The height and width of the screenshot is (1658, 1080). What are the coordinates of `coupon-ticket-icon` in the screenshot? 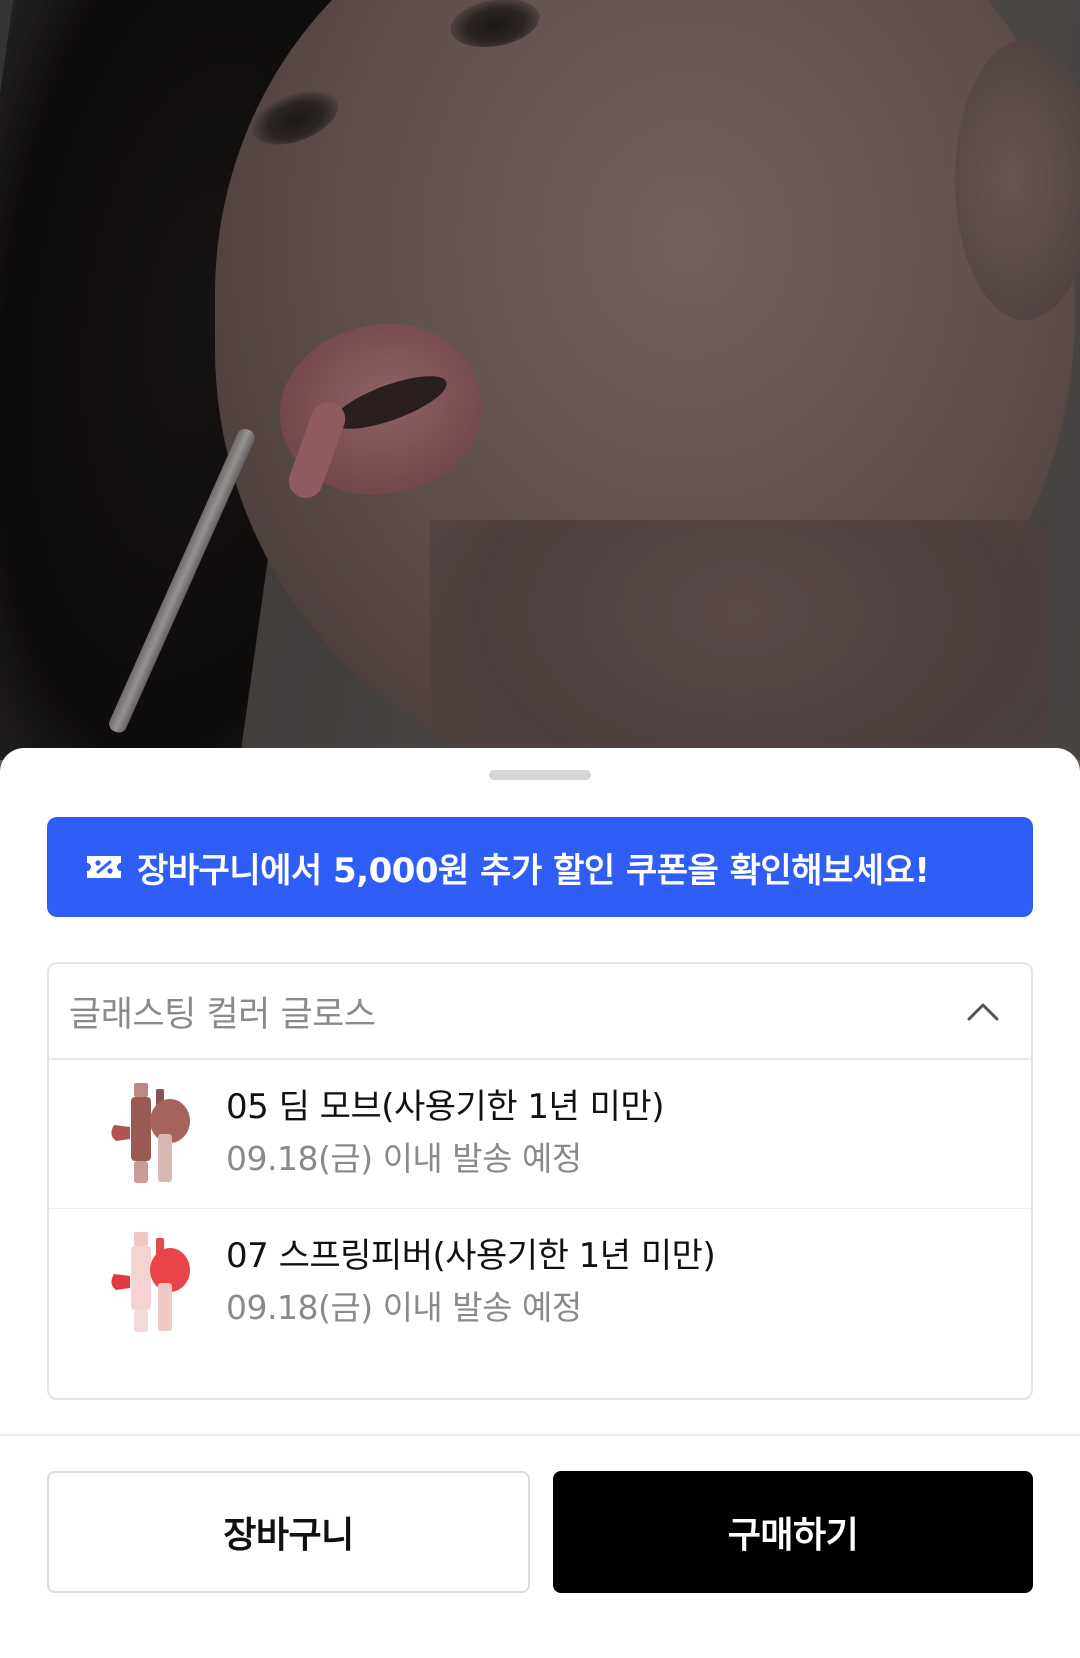 It's located at (104, 867).